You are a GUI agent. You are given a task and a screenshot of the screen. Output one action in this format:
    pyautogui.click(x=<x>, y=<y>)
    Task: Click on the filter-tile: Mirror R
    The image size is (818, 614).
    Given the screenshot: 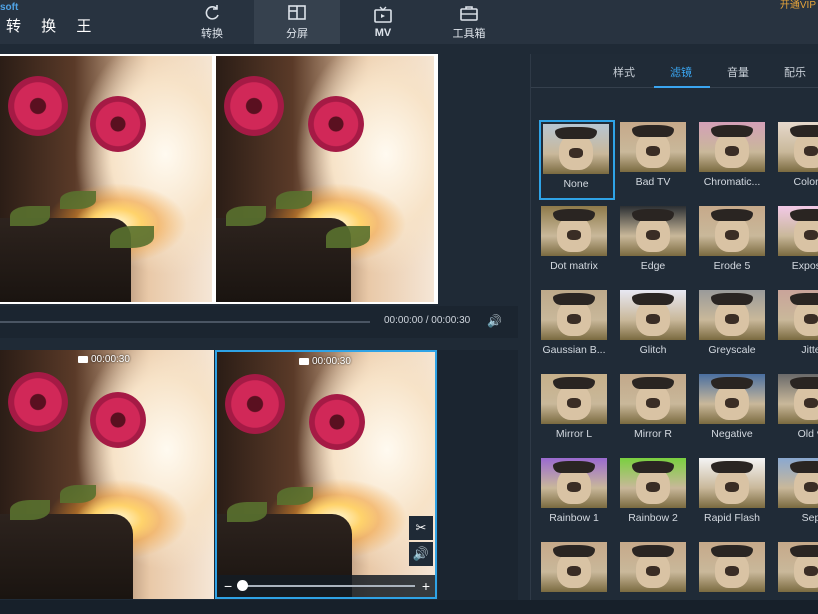 What is the action you would take?
    pyautogui.click(x=656, y=412)
    